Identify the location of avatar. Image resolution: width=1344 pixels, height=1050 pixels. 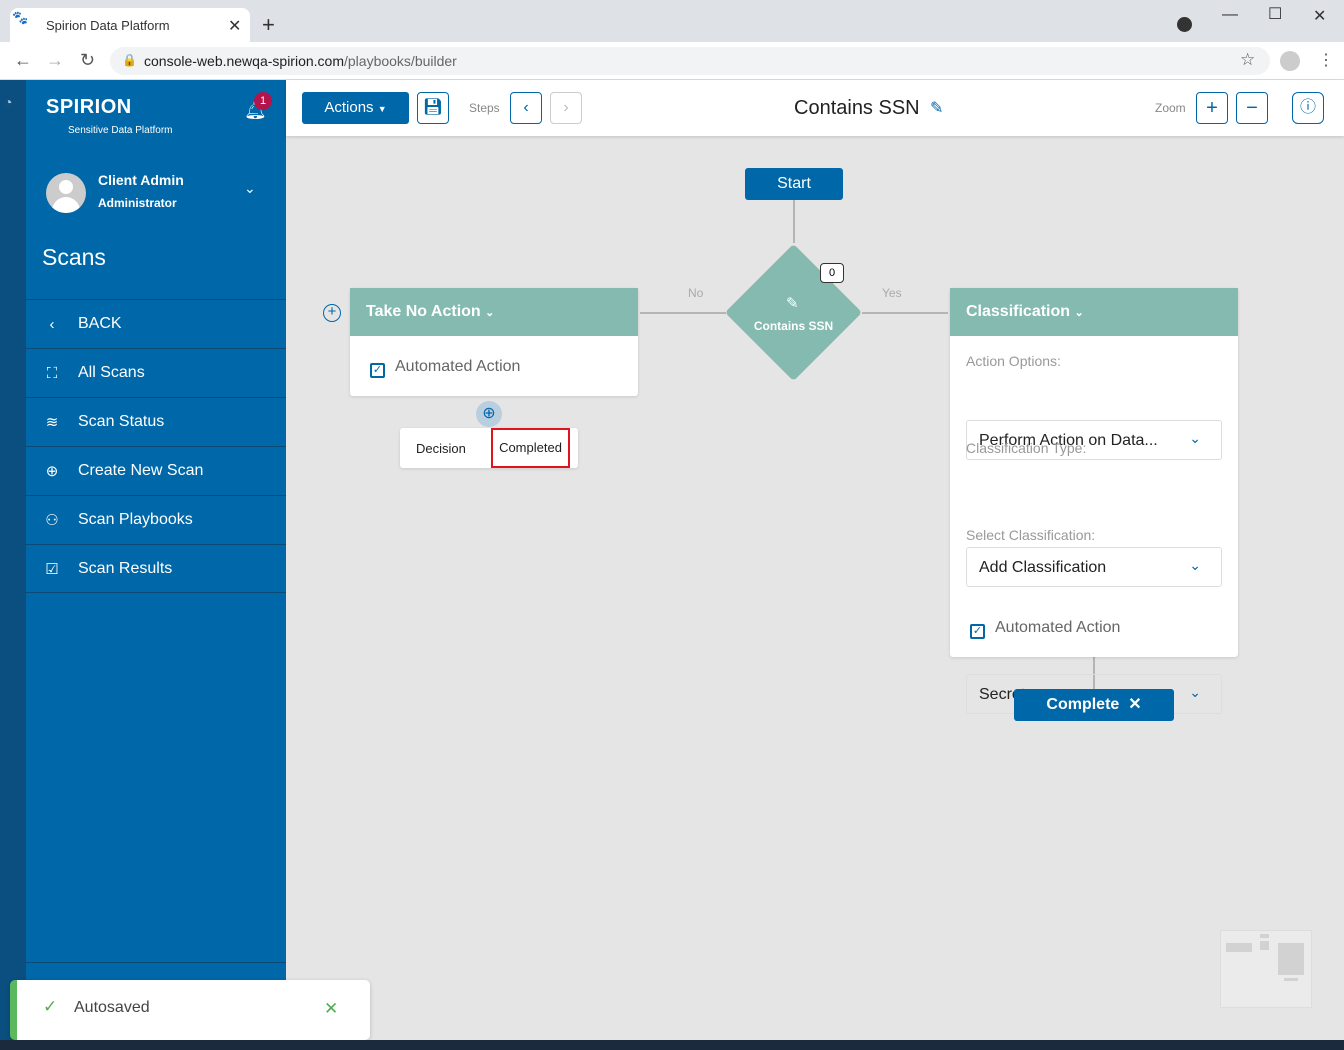
(66, 193).